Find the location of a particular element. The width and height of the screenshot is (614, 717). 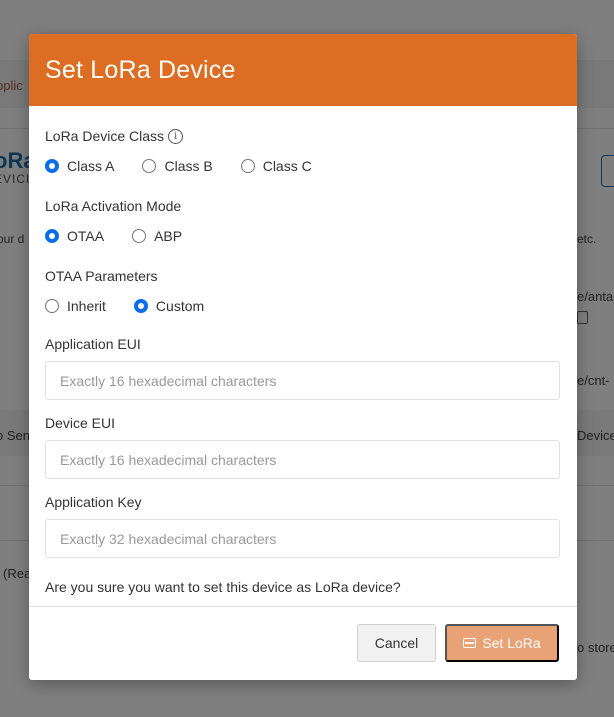

set-lora-button: Set LoRa is located at coordinates (502, 643).